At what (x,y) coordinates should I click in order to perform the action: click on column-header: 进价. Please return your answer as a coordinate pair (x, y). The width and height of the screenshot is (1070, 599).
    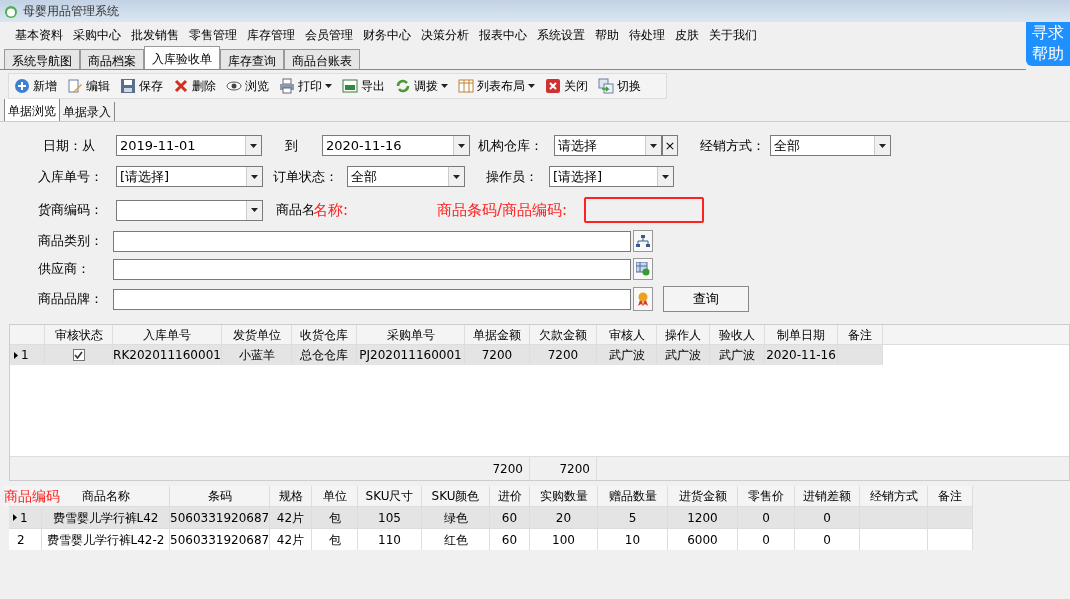
    Looking at the image, I should click on (509, 496).